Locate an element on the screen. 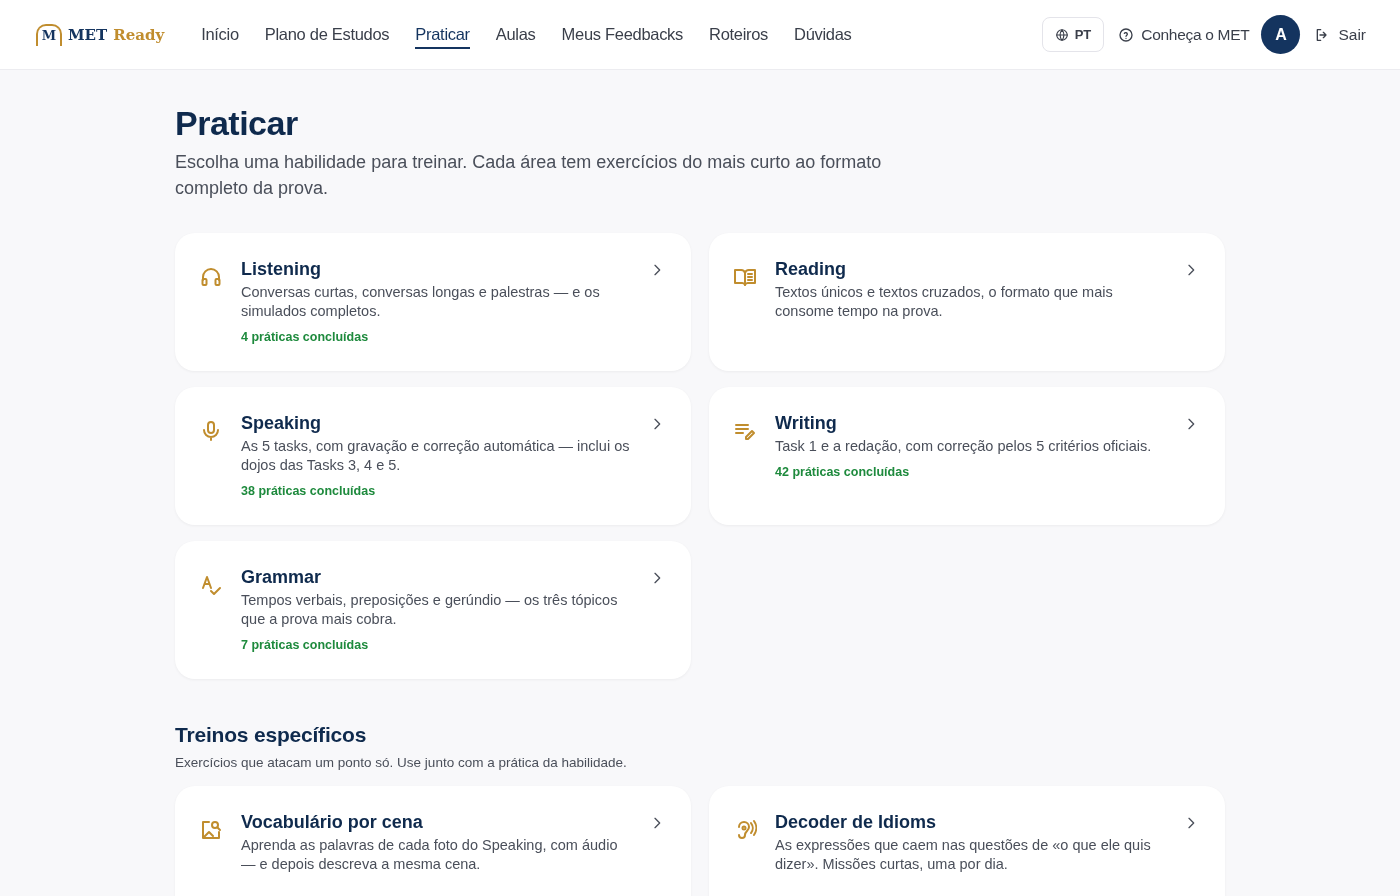 The height and width of the screenshot is (896, 1400). about-link: Conheça o MET is located at coordinates (1184, 34).